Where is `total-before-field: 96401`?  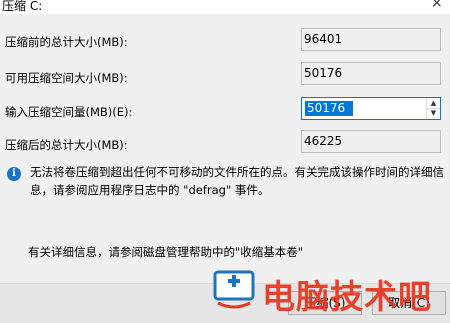
total-before-field: 96401 is located at coordinates (371, 39).